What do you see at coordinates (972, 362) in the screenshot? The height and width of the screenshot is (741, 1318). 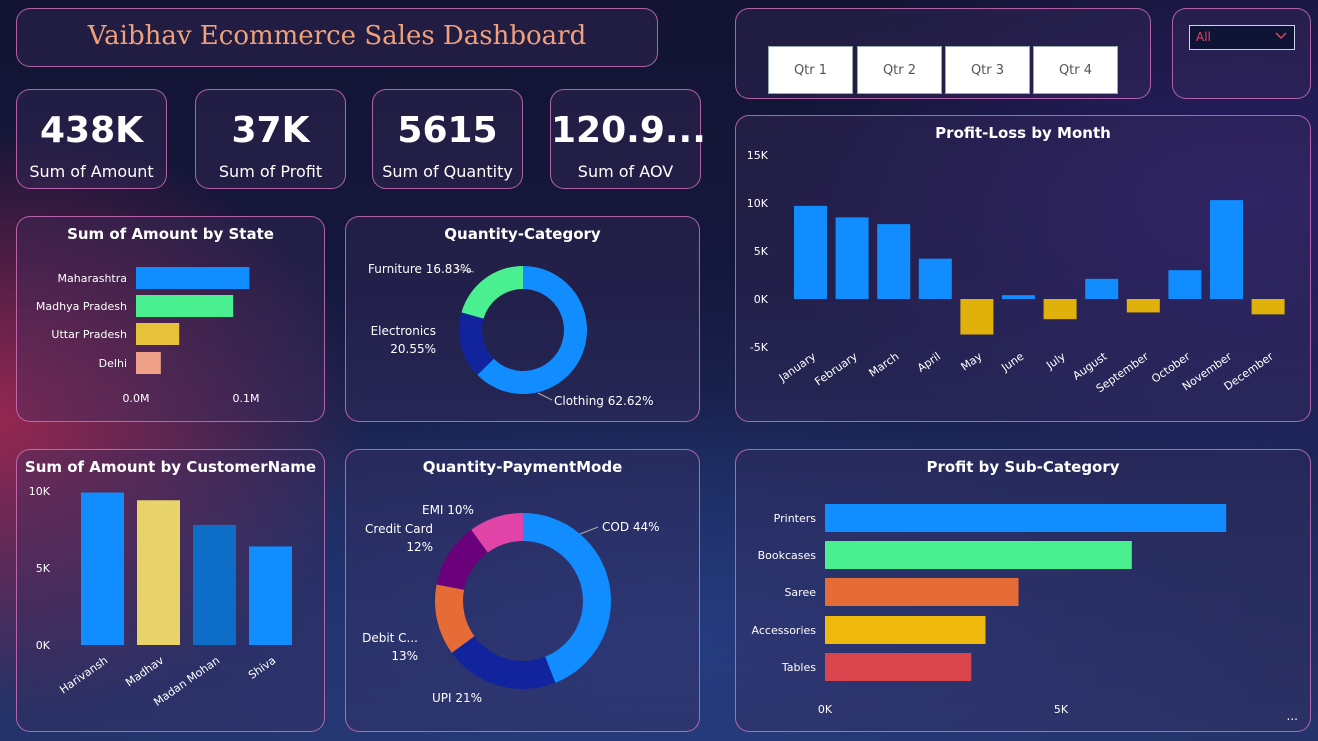 I see `category-label: May` at bounding box center [972, 362].